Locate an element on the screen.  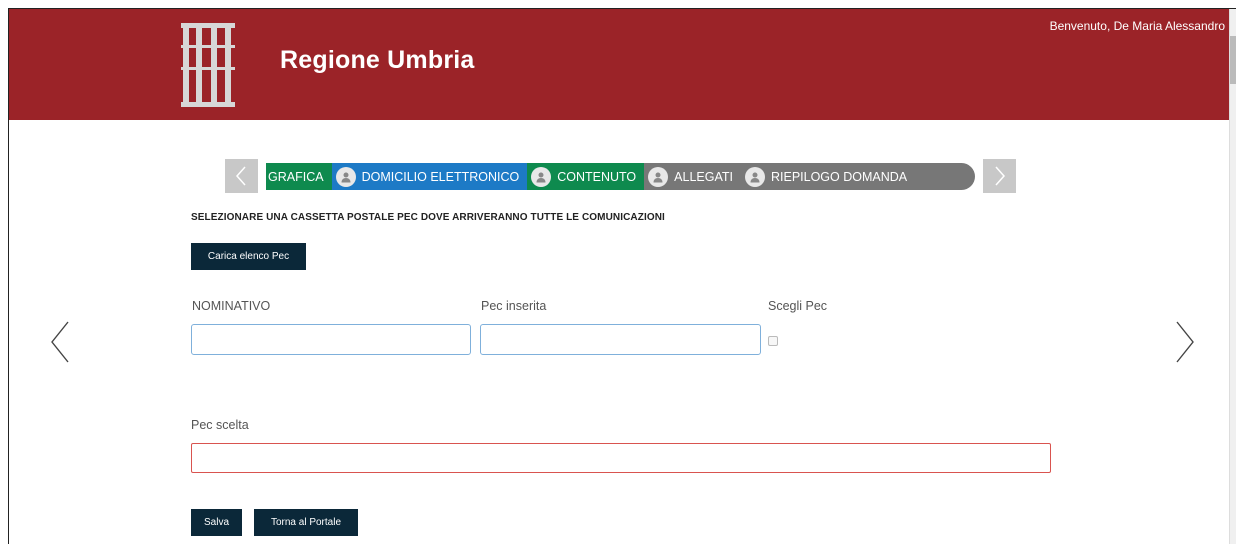
vertical-scrollbar is located at coordinates (1232, 276).